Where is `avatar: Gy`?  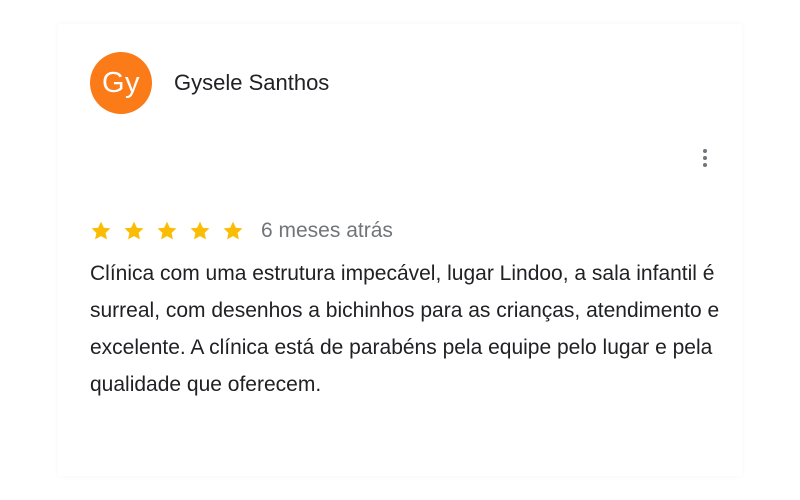 avatar: Gy is located at coordinates (121, 83).